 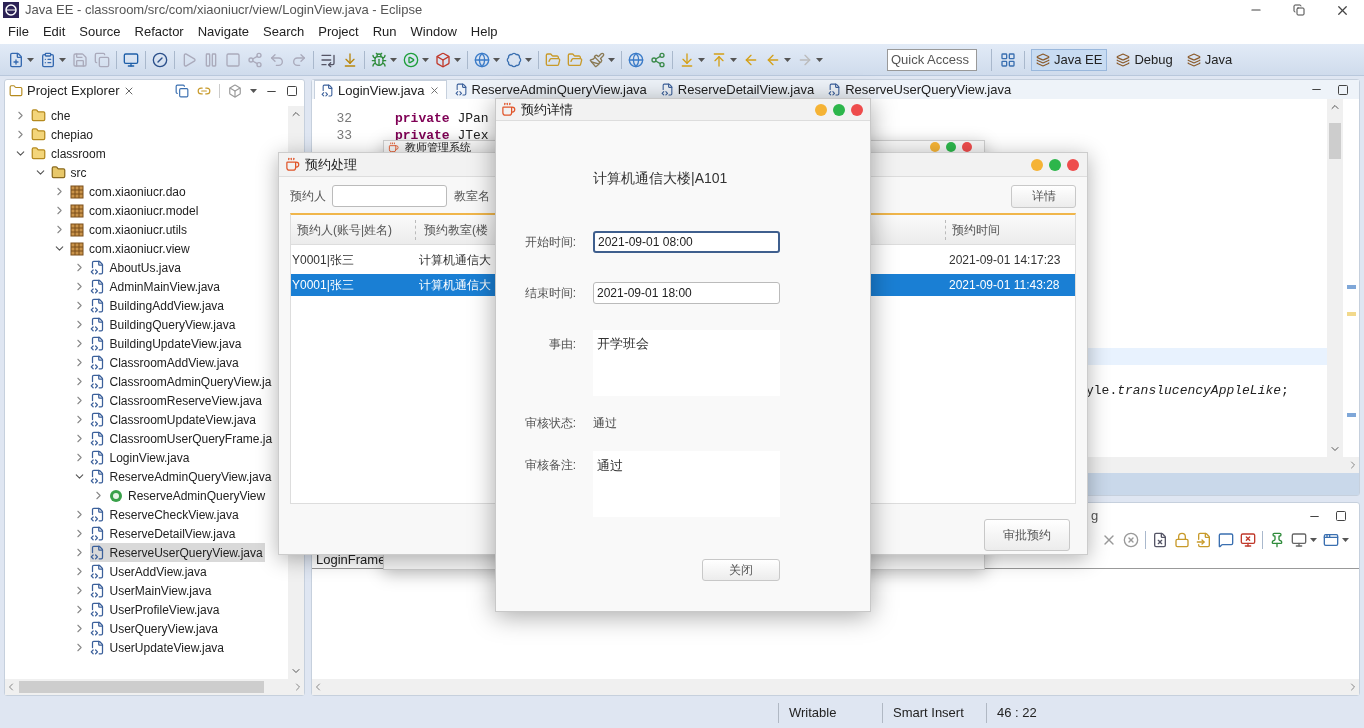 What do you see at coordinates (174, 419) in the screenshot?
I see `tree-item: ClassroomUpdateView.java` at bounding box center [174, 419].